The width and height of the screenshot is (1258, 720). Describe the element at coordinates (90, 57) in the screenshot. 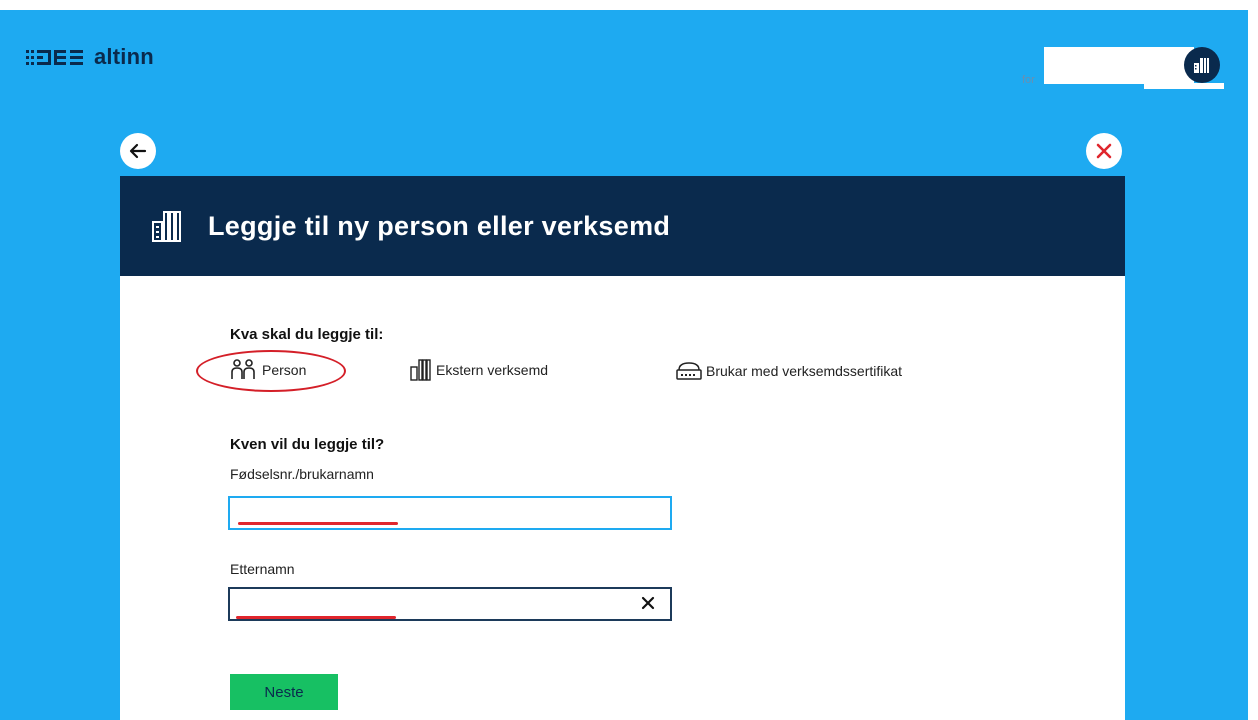

I see `altinn-logo: altinn` at that location.